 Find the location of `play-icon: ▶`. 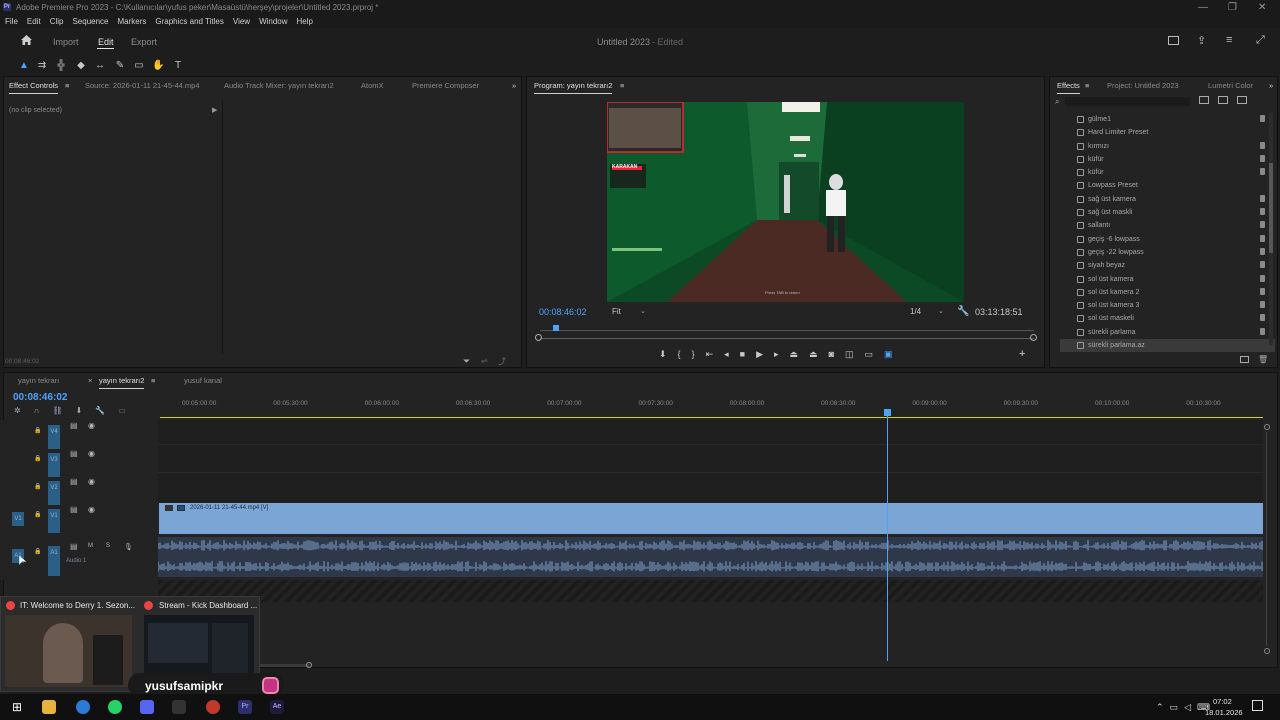

play-icon: ▶ is located at coordinates (765, 354).